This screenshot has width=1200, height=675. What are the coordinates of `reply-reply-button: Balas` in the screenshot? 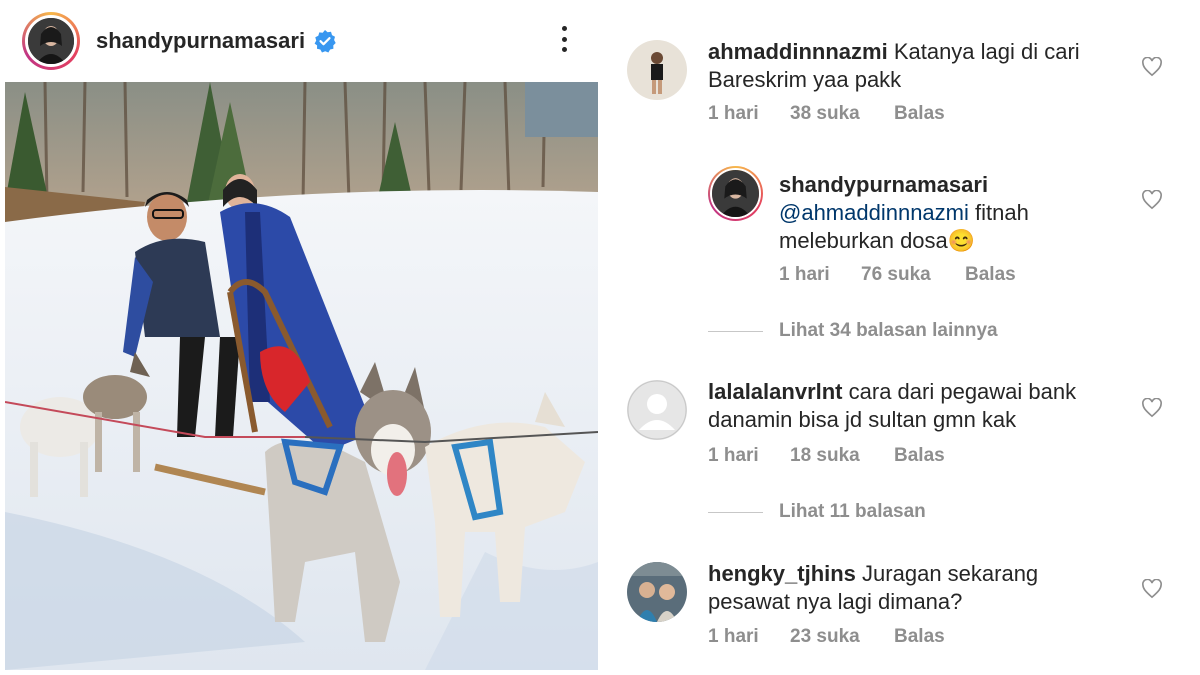 It's located at (990, 275).